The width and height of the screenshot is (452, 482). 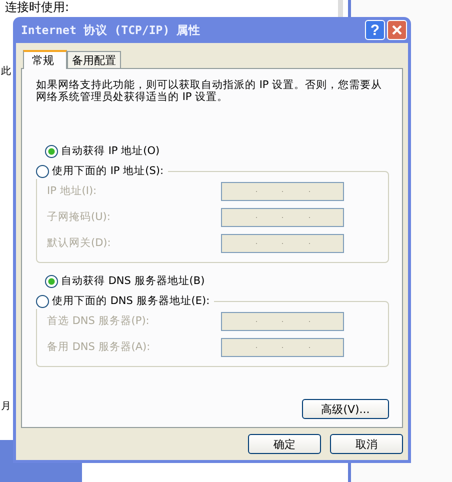 What do you see at coordinates (72, 191) in the screenshot?
I see `field-label: IP 地址(I):` at bounding box center [72, 191].